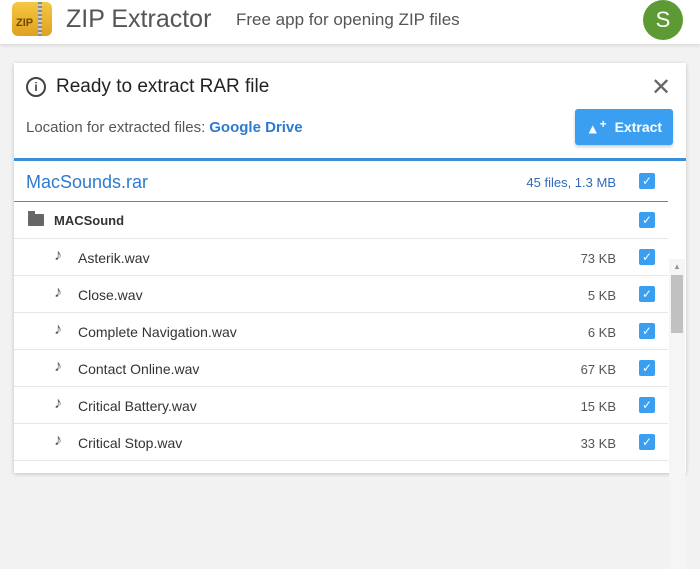  Describe the element at coordinates (647, 220) in the screenshot. I see `folder-checkbox: ✓` at that location.